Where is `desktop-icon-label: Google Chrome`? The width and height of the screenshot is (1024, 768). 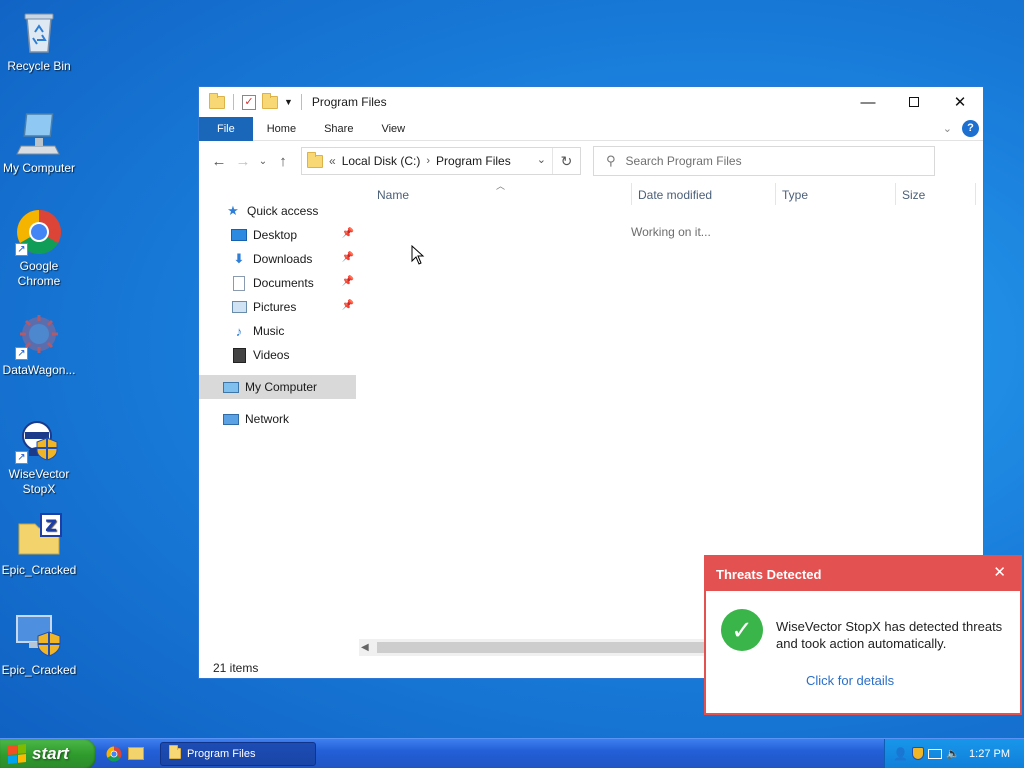 desktop-icon-label: Google Chrome is located at coordinates (39, 273).